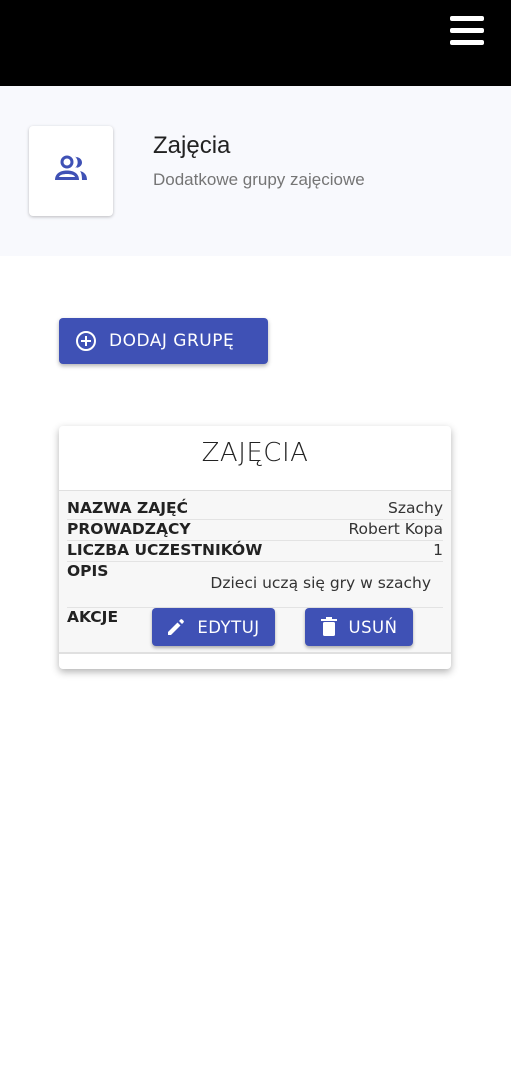 The width and height of the screenshot is (511, 1073). Describe the element at coordinates (373, 627) in the screenshot. I see `delete-label: USUŃ` at that location.